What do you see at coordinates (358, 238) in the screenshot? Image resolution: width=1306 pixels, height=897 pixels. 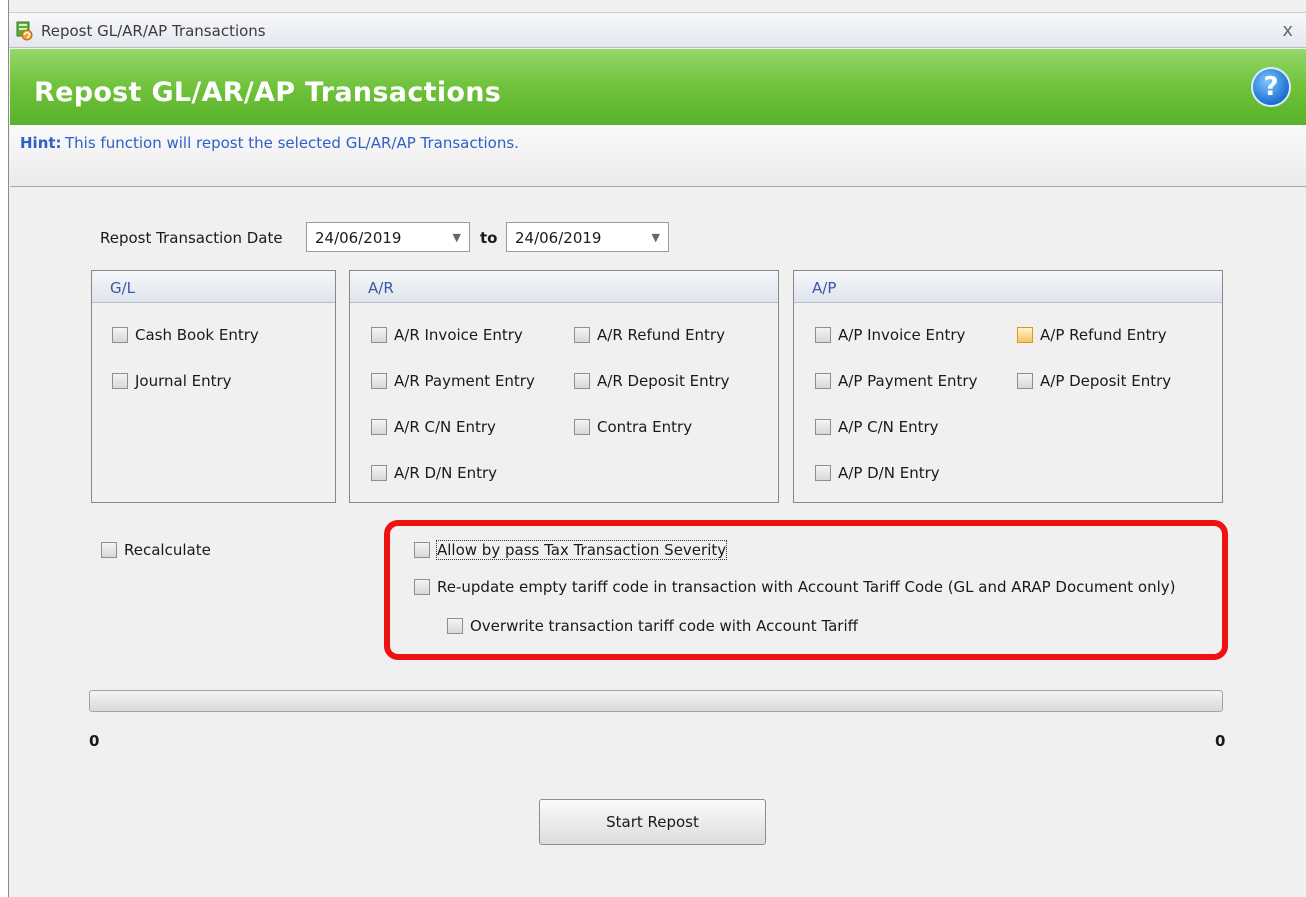 I see `date-from-value: 24/06/2019` at bounding box center [358, 238].